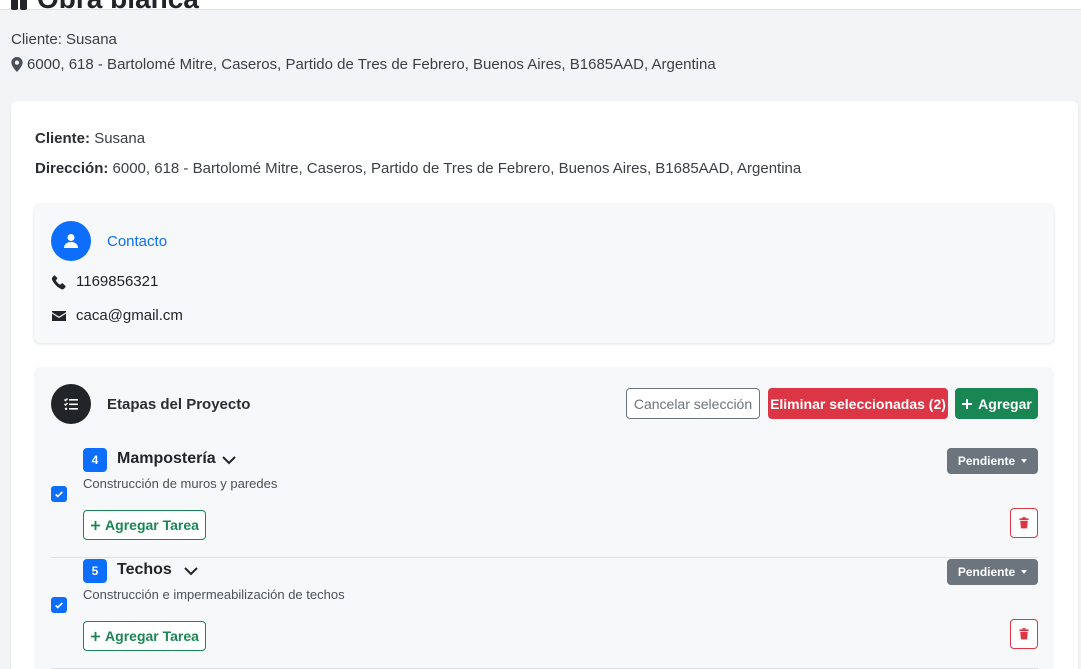  Describe the element at coordinates (118, 6) in the screenshot. I see `page-title-text: Obra blanca` at that location.